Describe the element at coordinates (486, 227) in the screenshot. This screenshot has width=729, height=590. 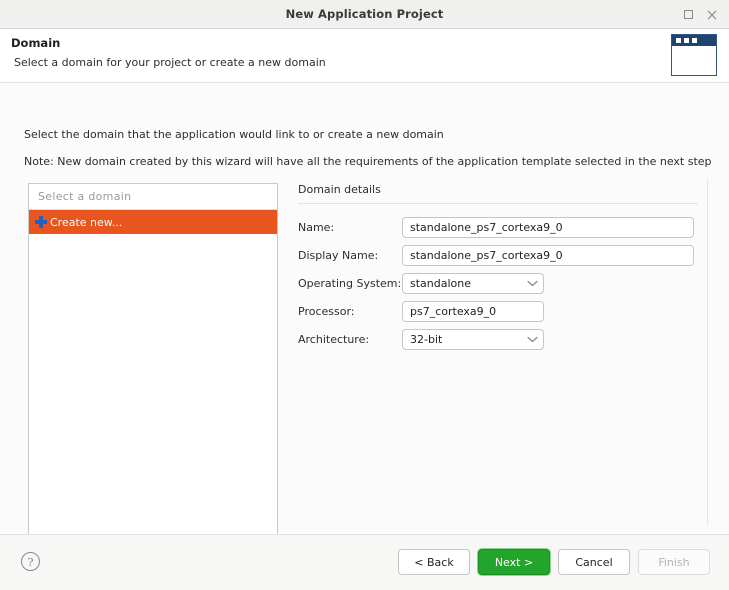
I see `name-input-value: standalone_ps7_cortexa9_0` at that location.